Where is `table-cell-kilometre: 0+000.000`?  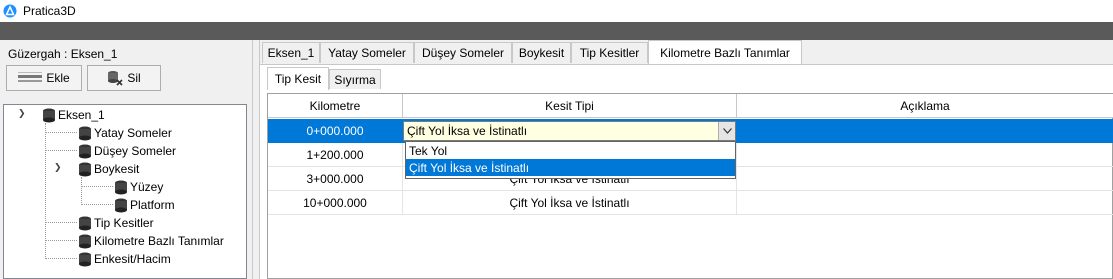 table-cell-kilometre: 0+000.000 is located at coordinates (335, 131).